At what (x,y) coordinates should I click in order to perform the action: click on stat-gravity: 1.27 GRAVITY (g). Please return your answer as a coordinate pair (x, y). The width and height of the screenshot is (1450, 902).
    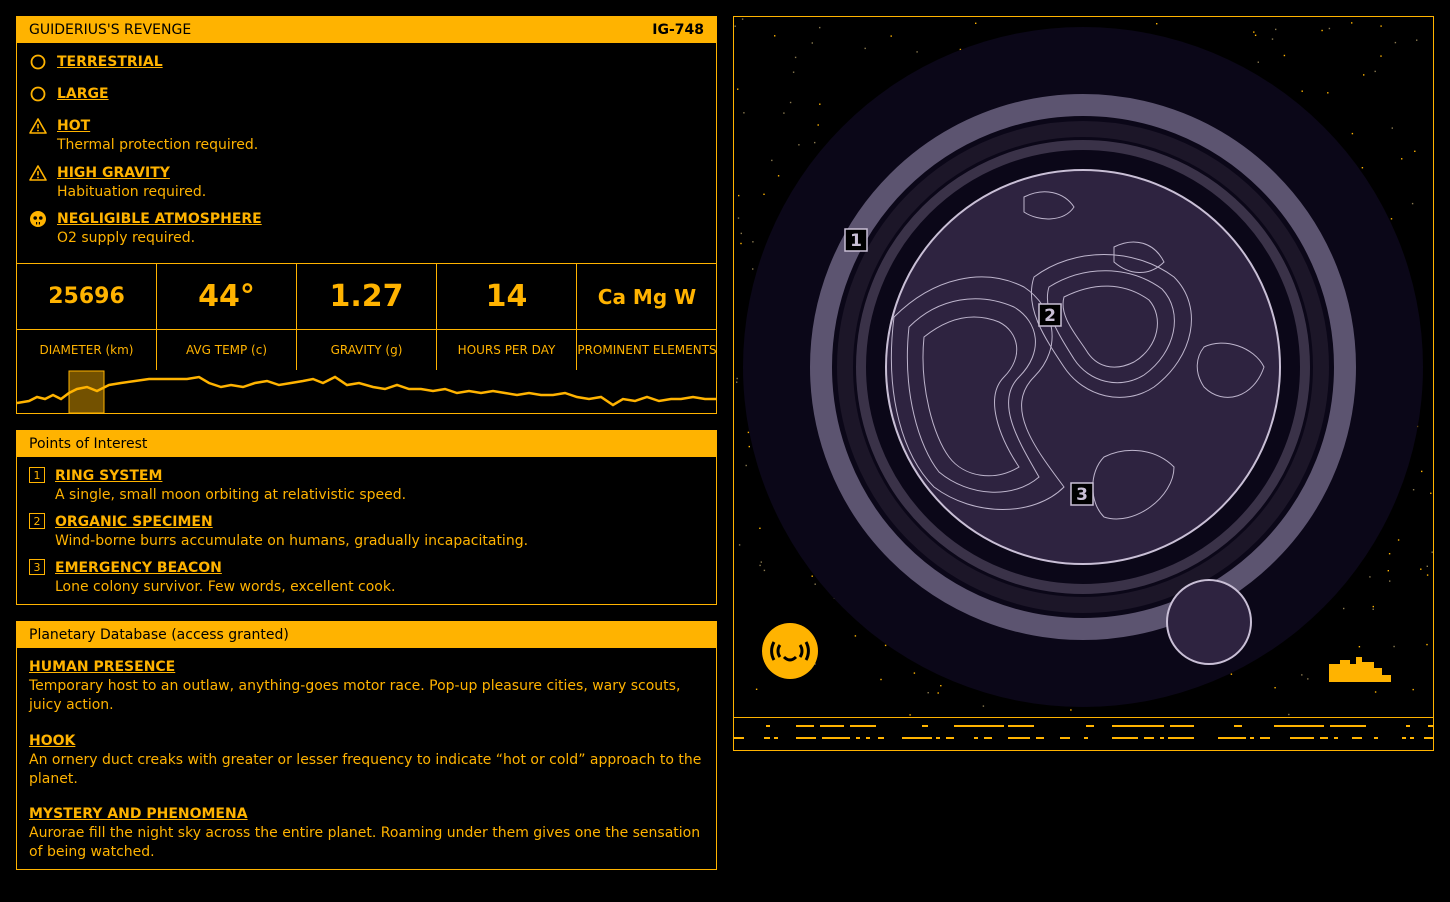
    Looking at the image, I should click on (367, 317).